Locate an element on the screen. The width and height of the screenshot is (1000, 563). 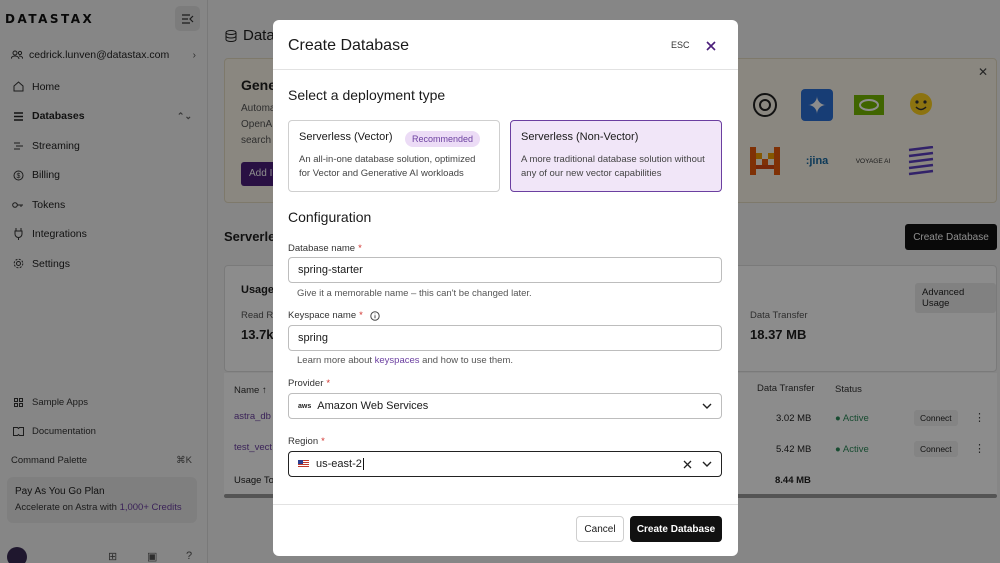
create-database-submit-button: Create Database is located at coordinates (676, 529).